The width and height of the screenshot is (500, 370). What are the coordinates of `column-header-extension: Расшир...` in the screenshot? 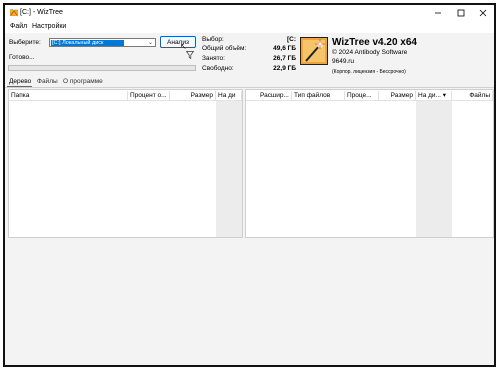 It's located at (269, 95).